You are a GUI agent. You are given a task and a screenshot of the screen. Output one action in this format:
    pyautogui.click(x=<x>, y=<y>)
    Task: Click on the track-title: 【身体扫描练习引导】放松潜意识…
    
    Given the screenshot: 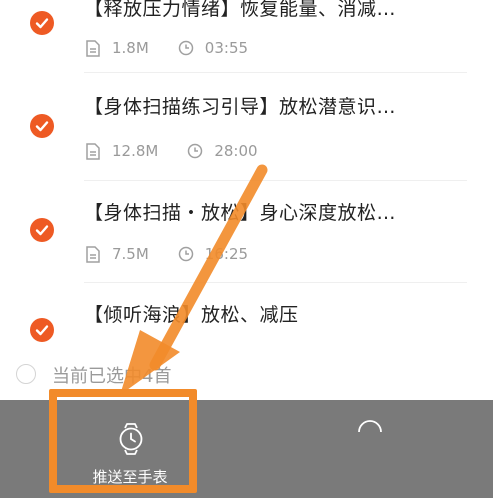 What is the action you would take?
    pyautogui.click(x=240, y=107)
    